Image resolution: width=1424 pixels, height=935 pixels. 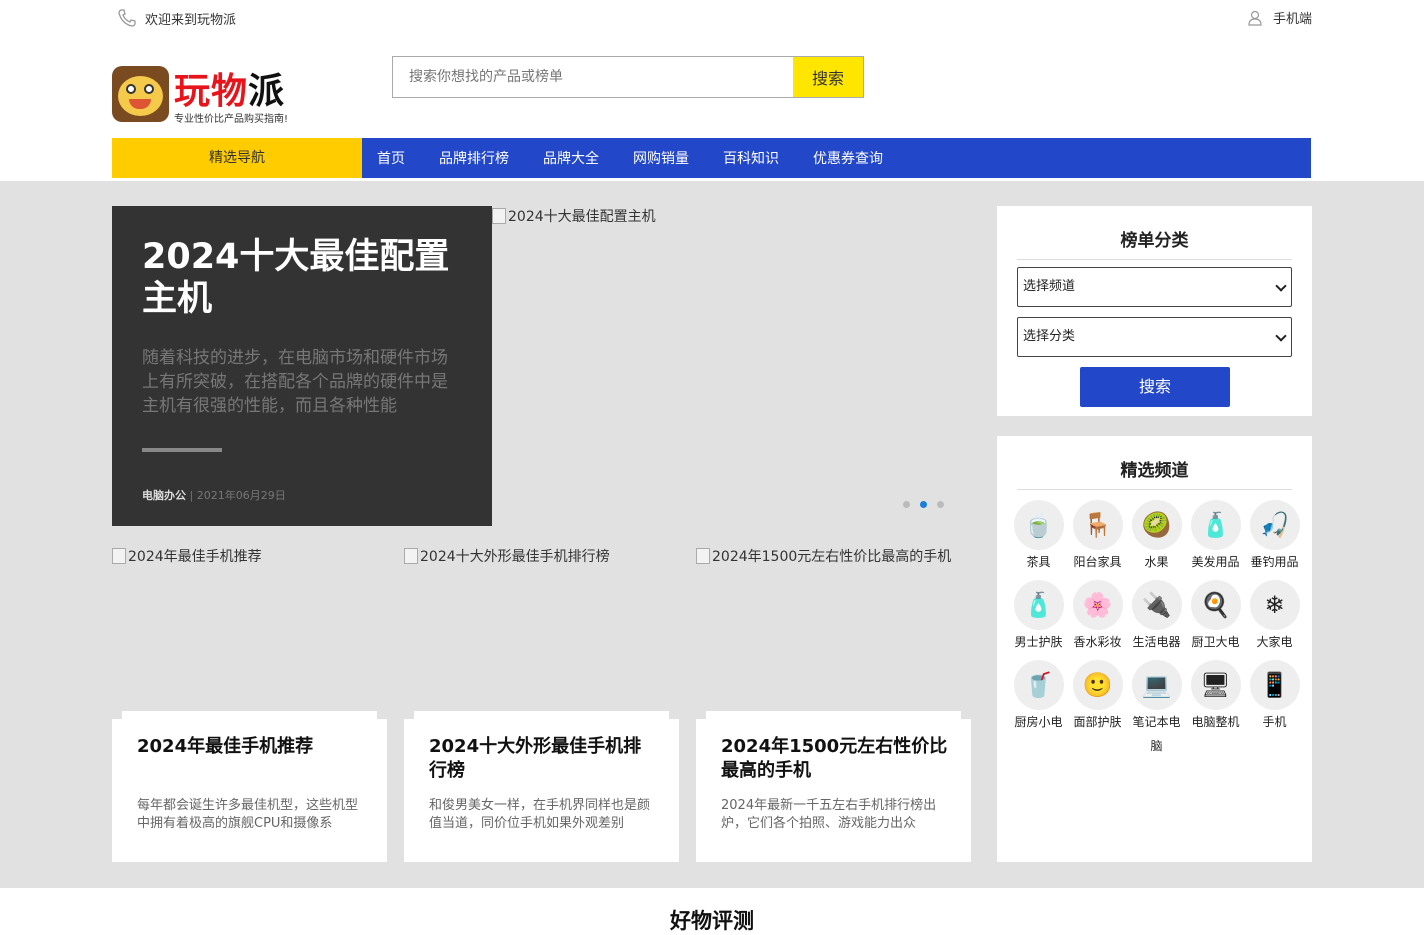 I want to click on mens-skincare-icon: 🧴, so click(x=1038, y=605).